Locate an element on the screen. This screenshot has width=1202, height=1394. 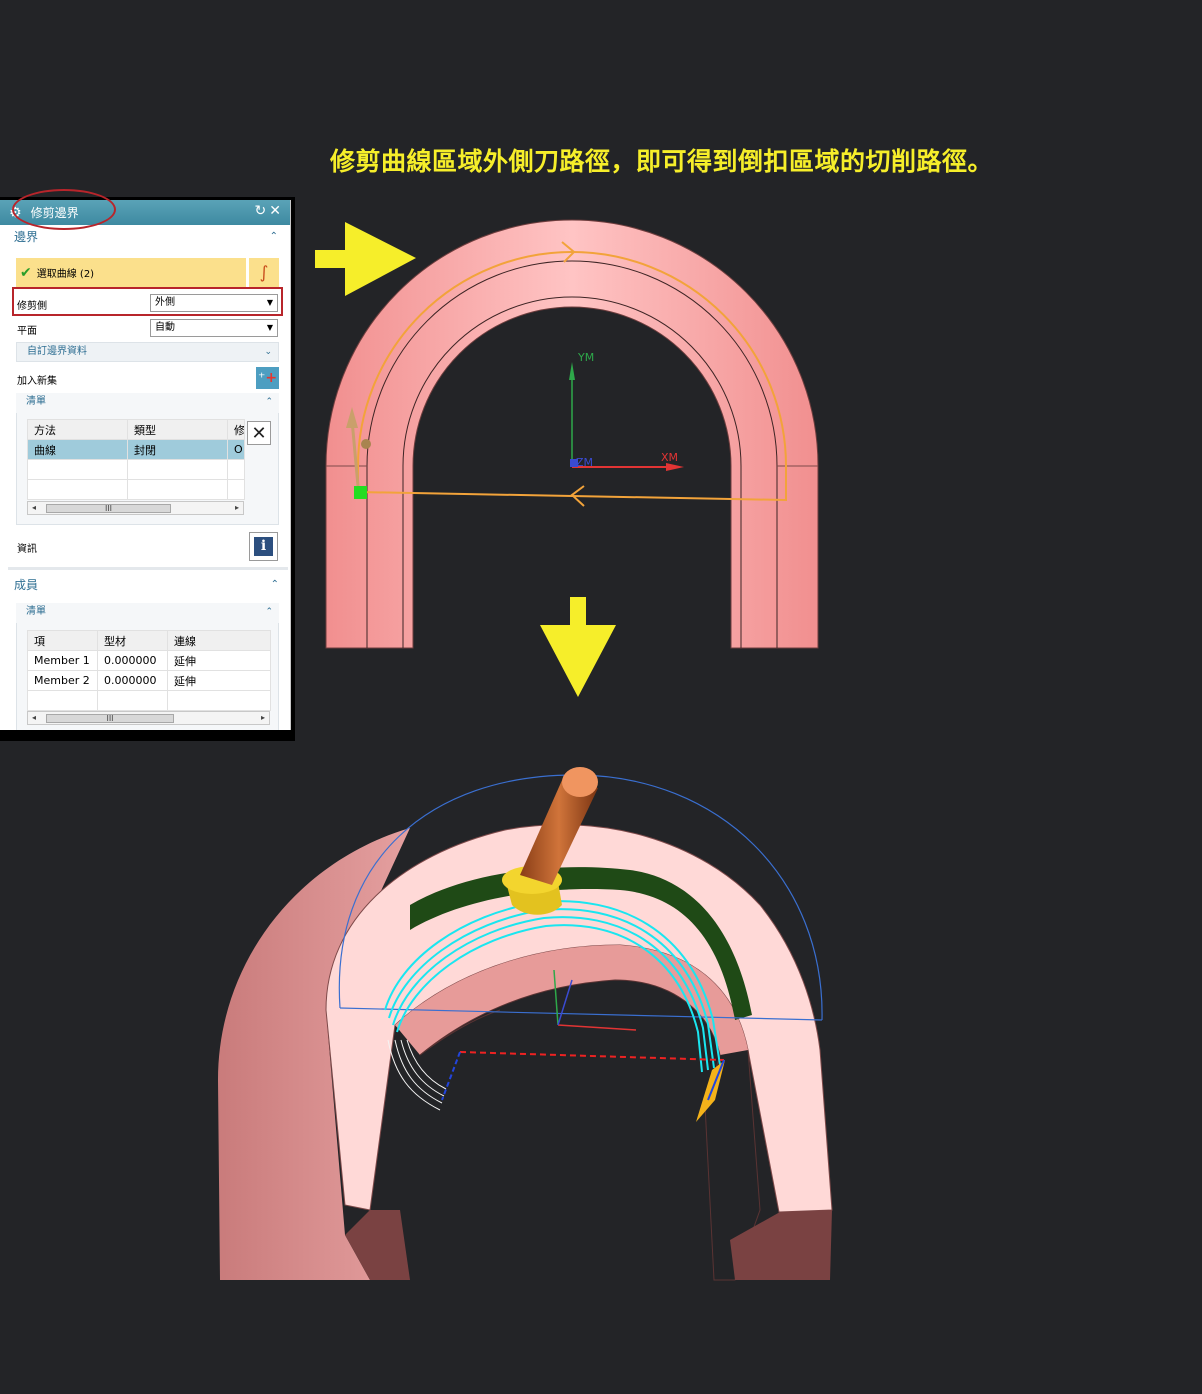
axis-label-zm: ZM is located at coordinates (584, 462).